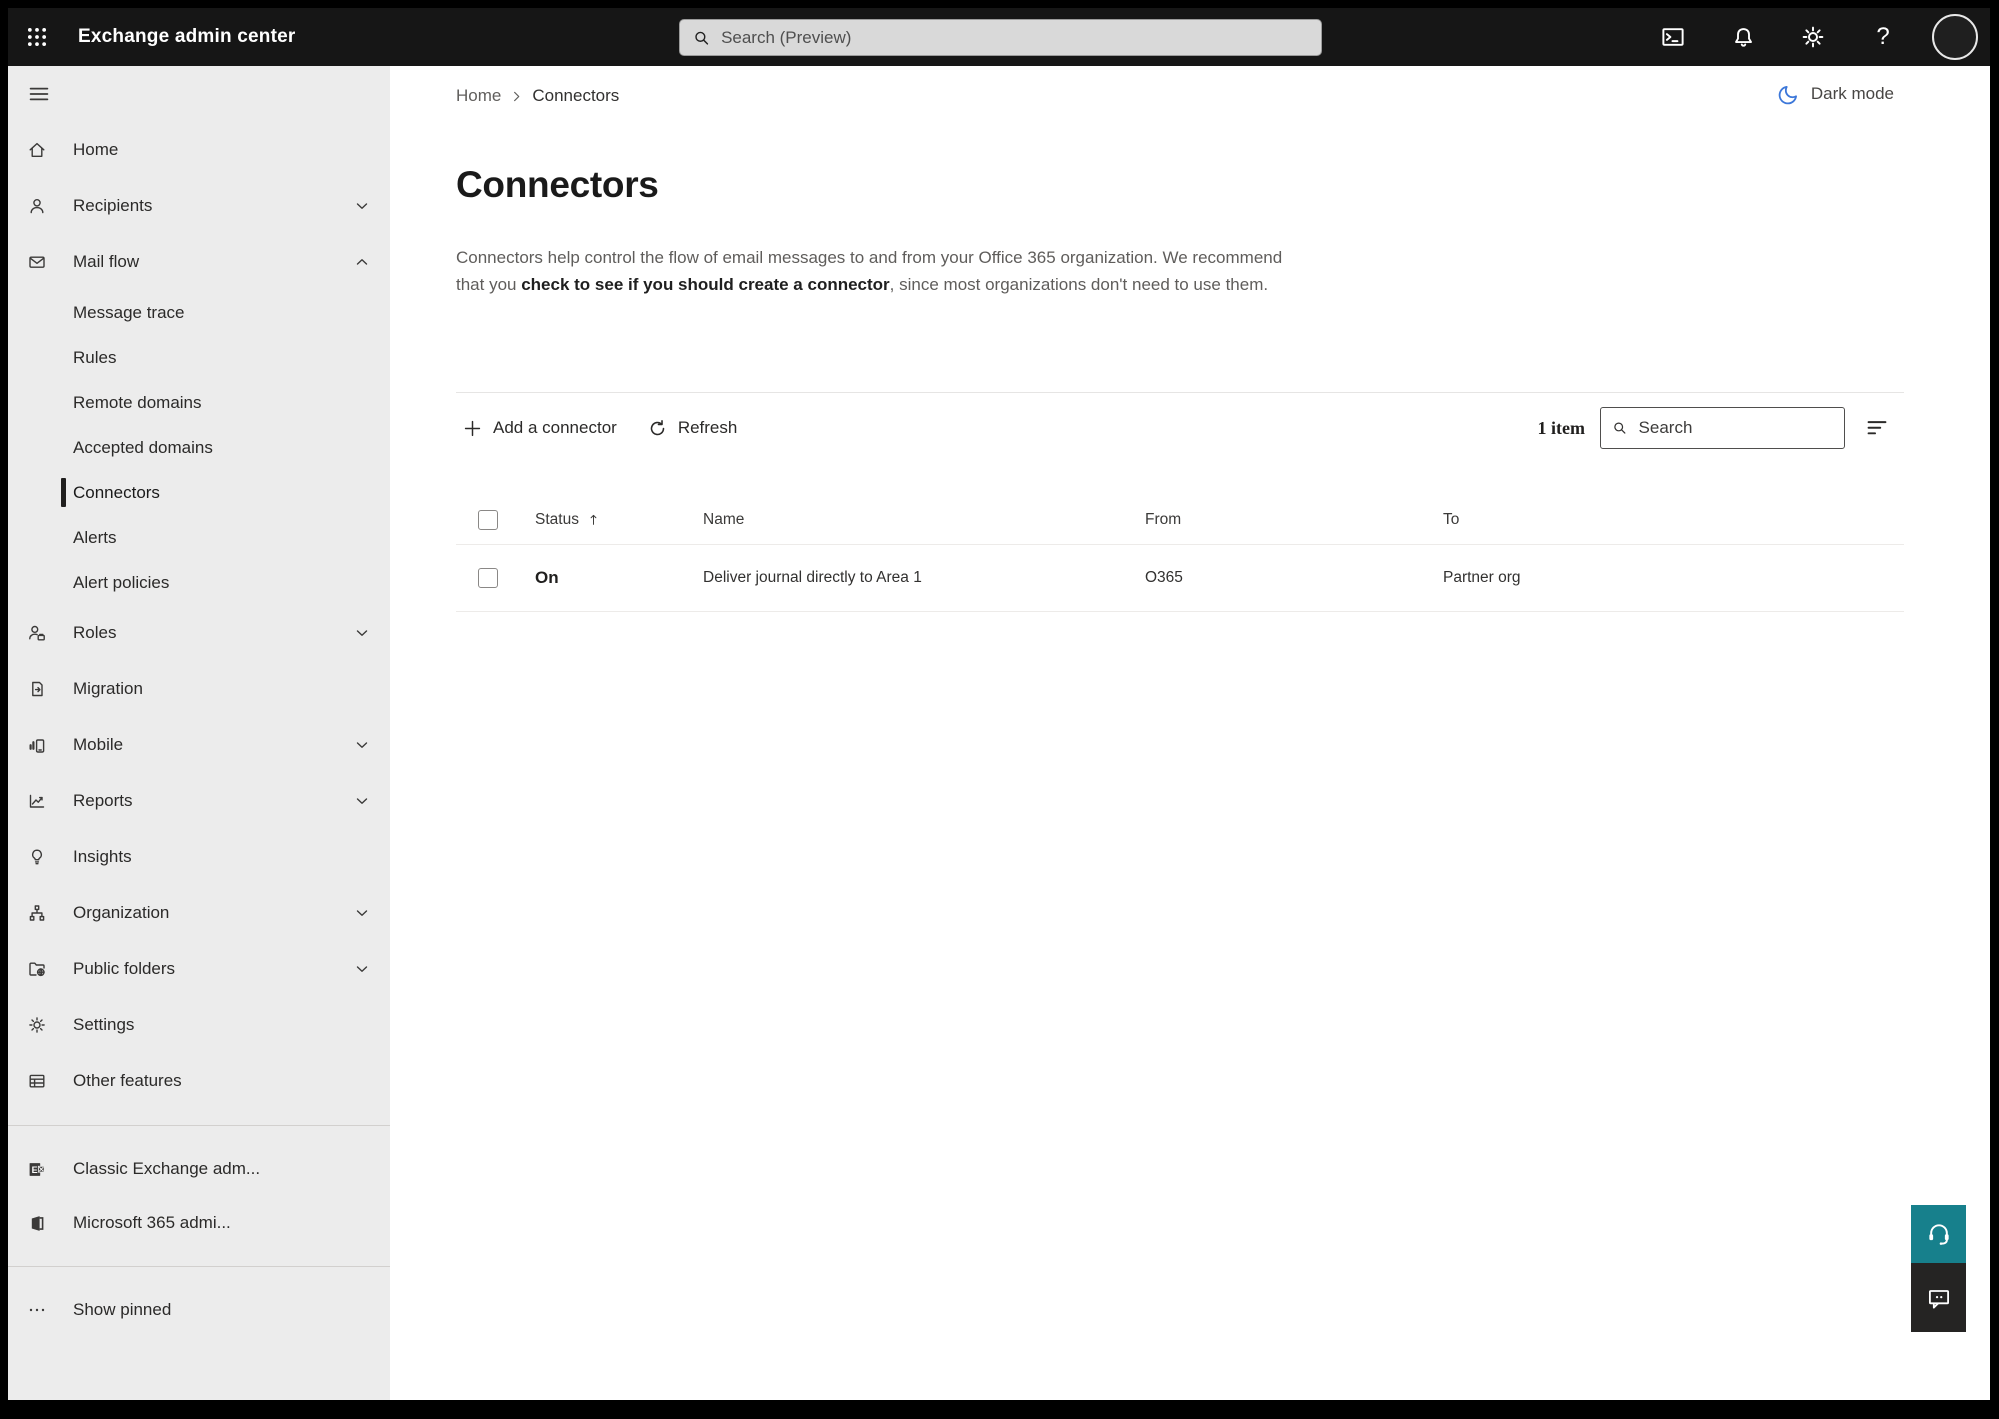  Describe the element at coordinates (1852, 93) in the screenshot. I see `dark-mode-label: Dark mode` at that location.